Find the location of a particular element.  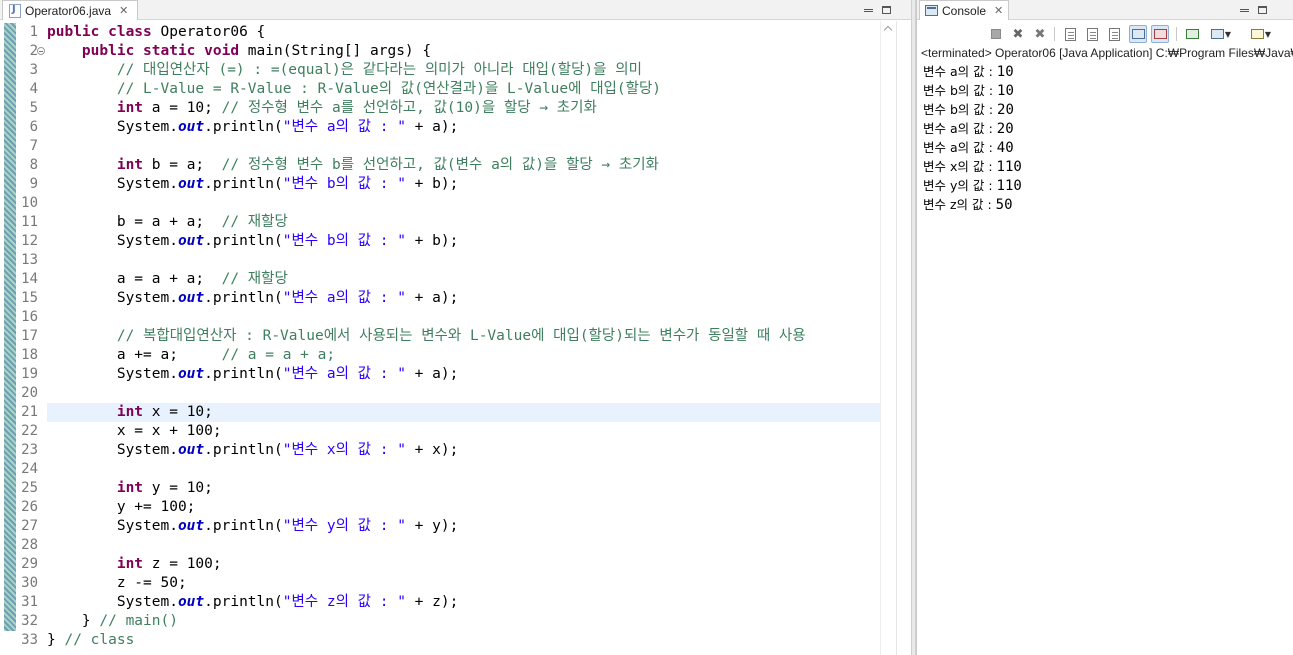

code-line: 12 System.out.println("변수 b의 값 : " + b); is located at coordinates (440, 241).